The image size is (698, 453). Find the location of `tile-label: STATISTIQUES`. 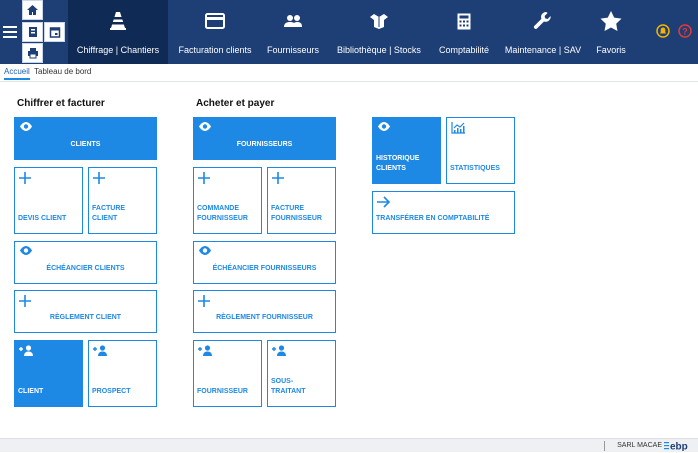

tile-label: STATISTIQUES is located at coordinates (475, 168).